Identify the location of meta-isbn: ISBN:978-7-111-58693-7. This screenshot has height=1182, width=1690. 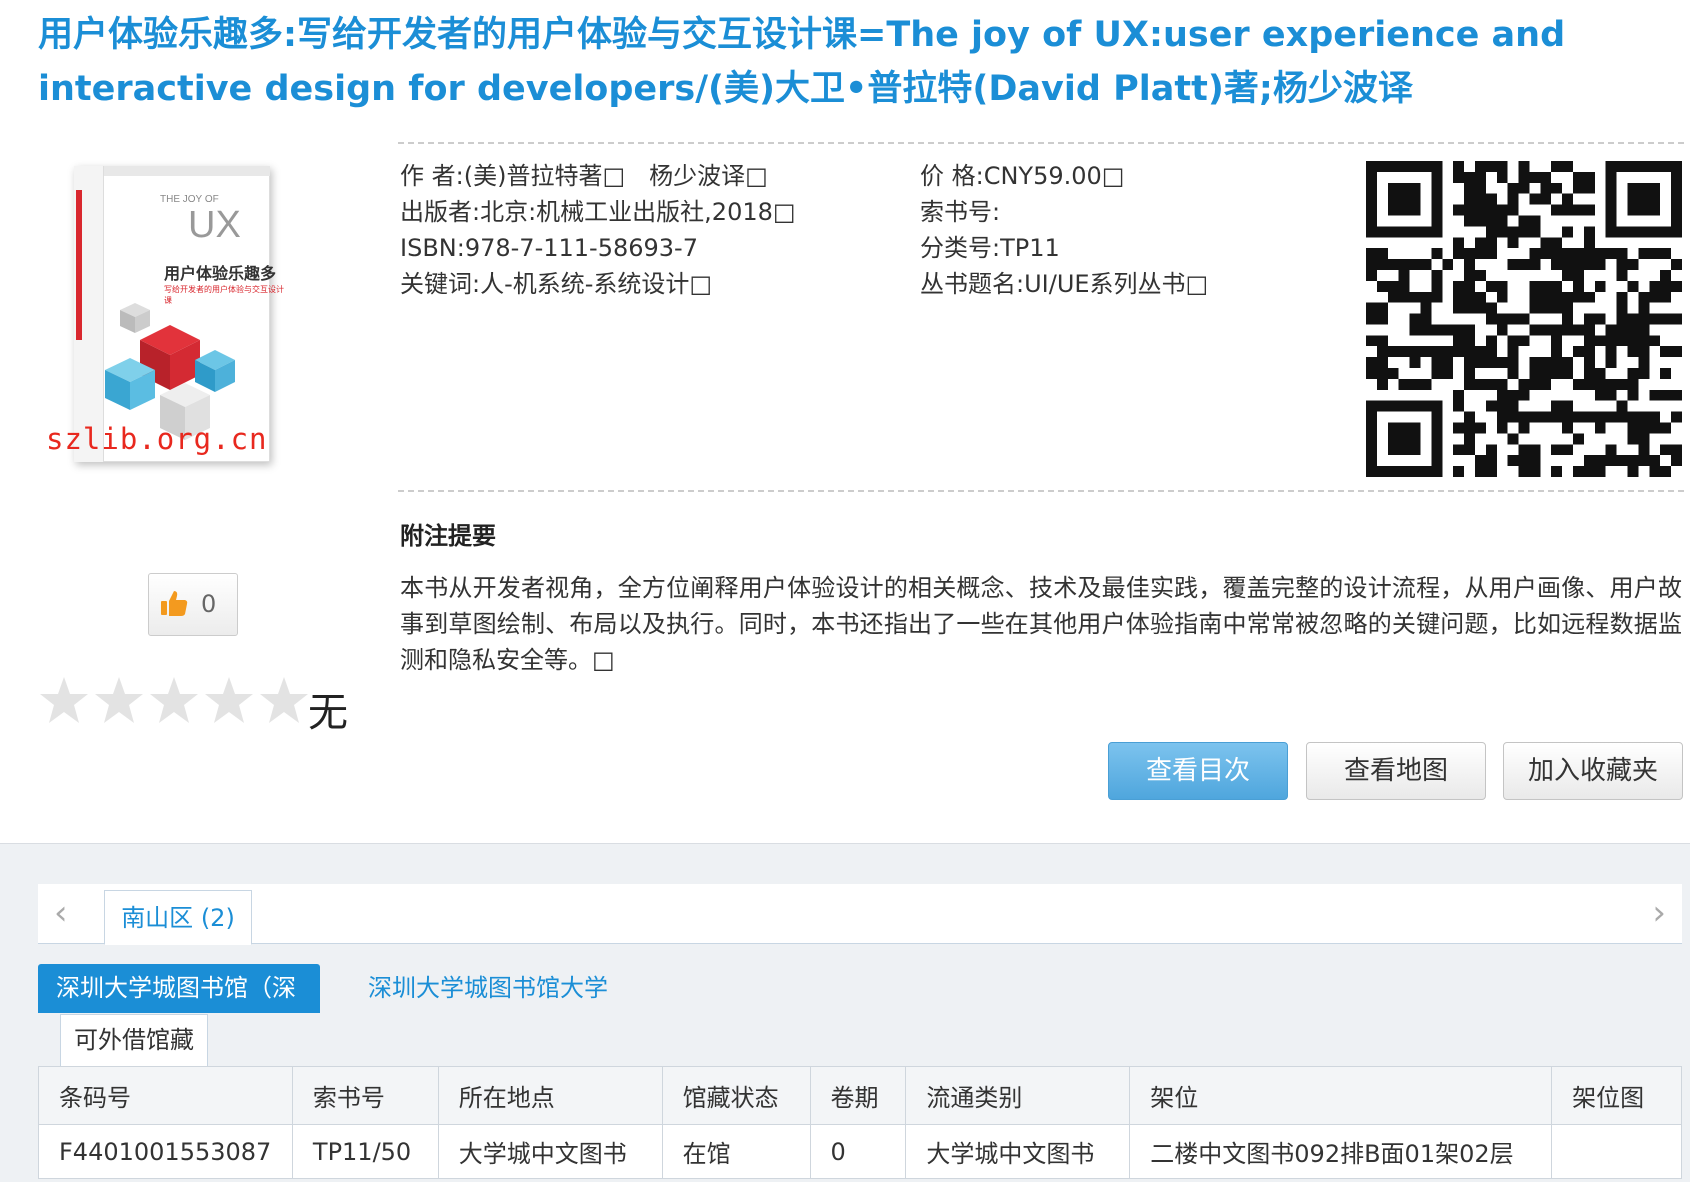
(598, 248).